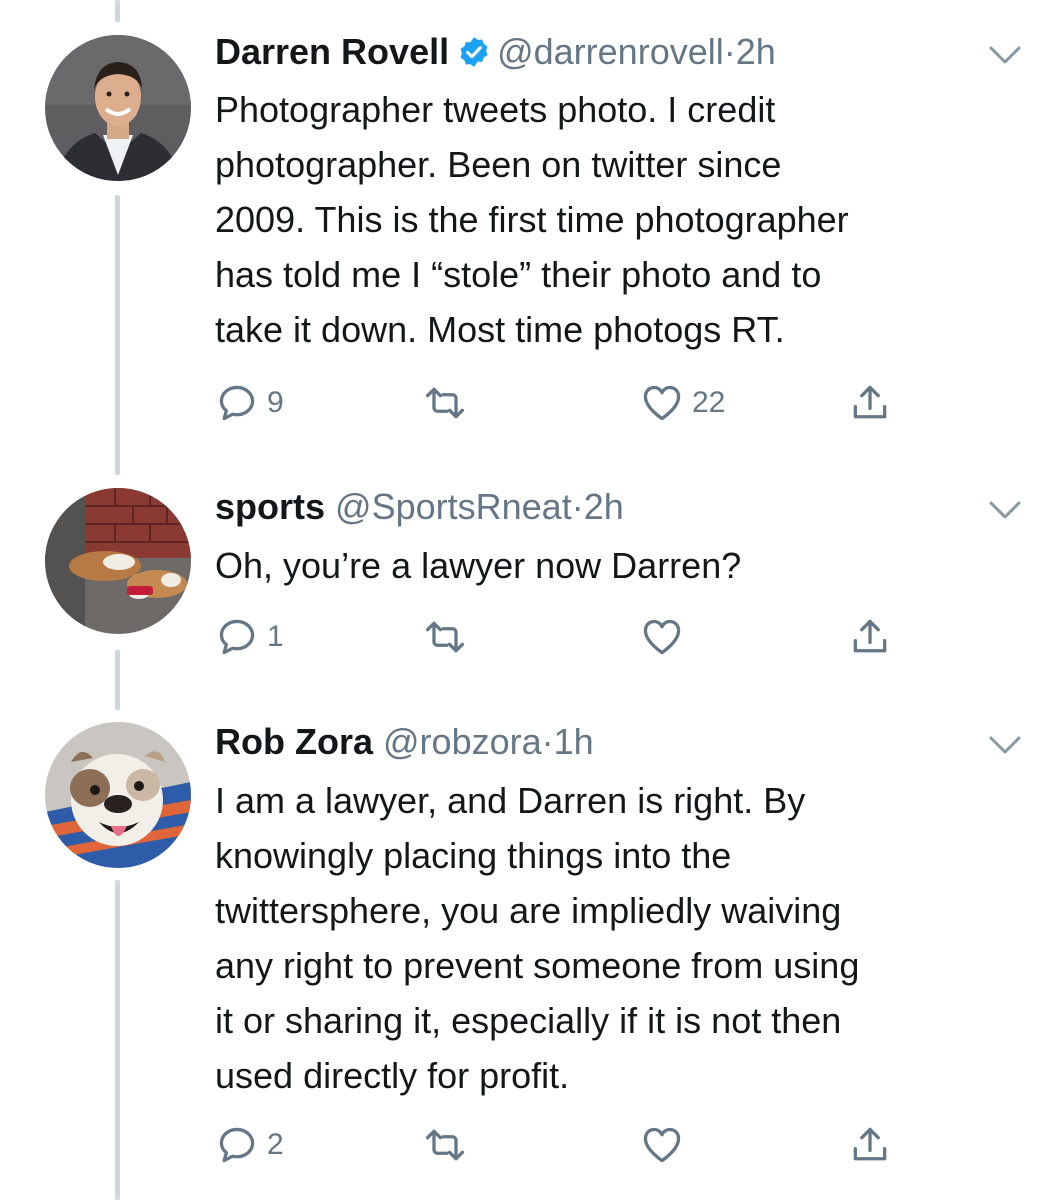 Image resolution: width=1063 pixels, height=1200 pixels. Describe the element at coordinates (574, 741) in the screenshot. I see `timestamp: 1h` at that location.